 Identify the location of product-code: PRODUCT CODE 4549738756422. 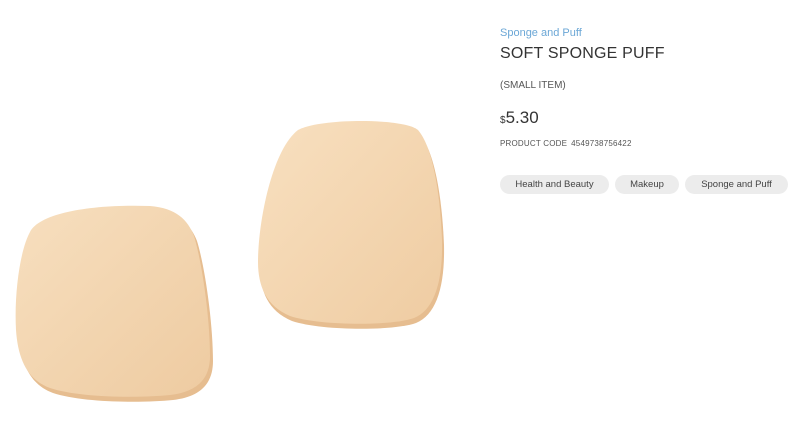
(566, 143).